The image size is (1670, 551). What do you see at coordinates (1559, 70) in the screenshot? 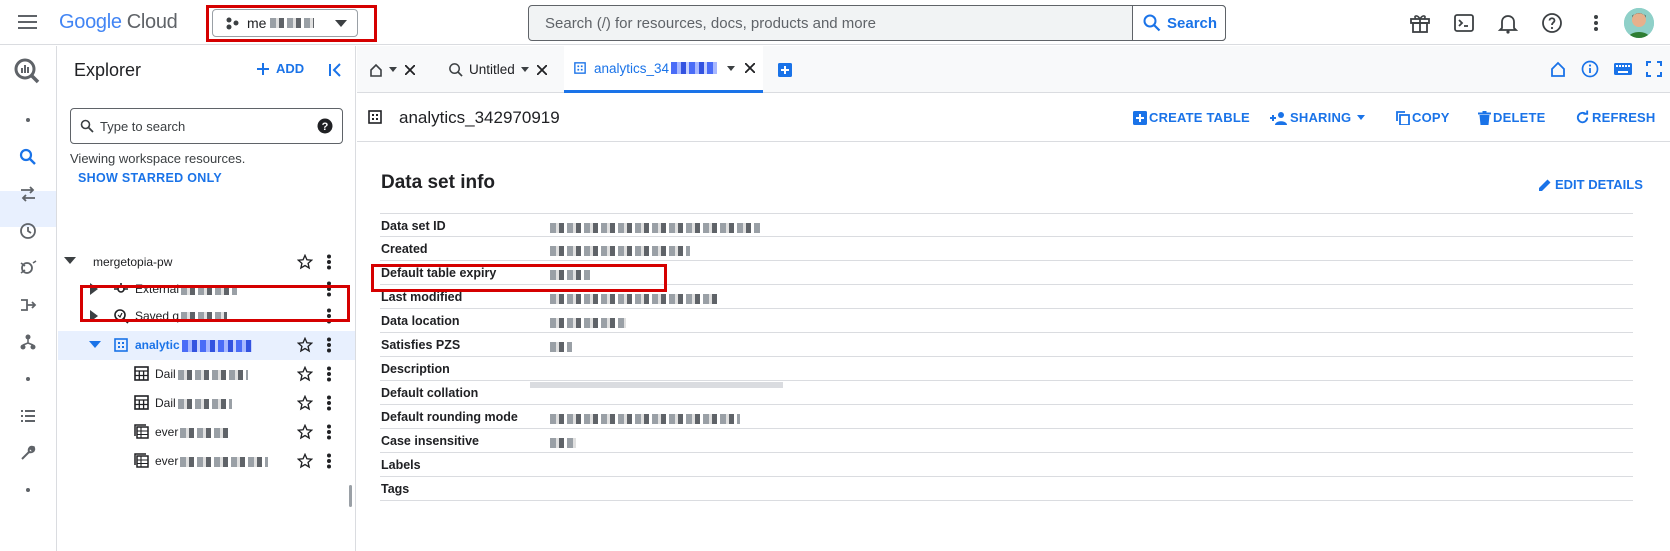
I see `home-outline-icon` at bounding box center [1559, 70].